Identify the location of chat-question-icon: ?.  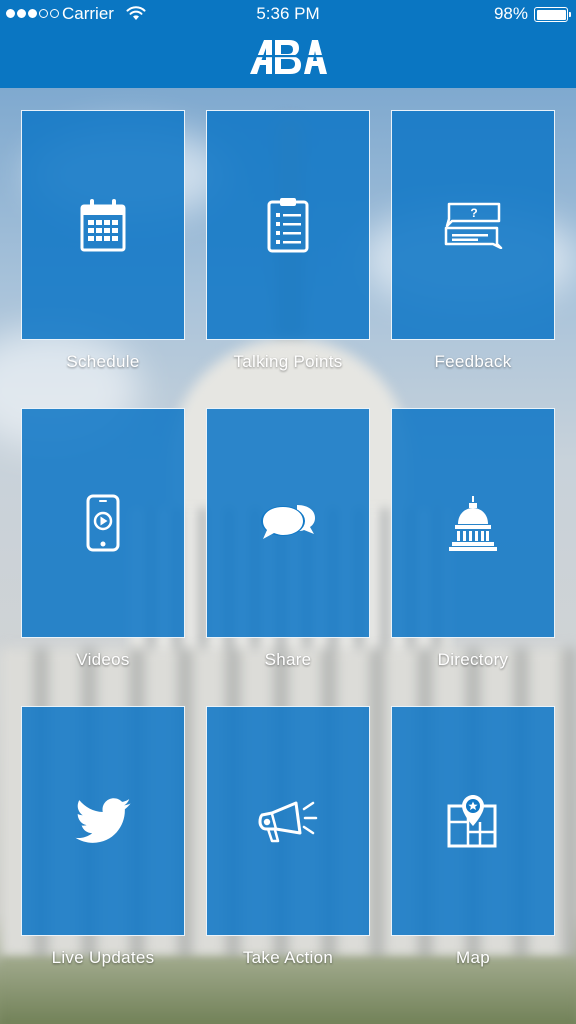
(473, 225).